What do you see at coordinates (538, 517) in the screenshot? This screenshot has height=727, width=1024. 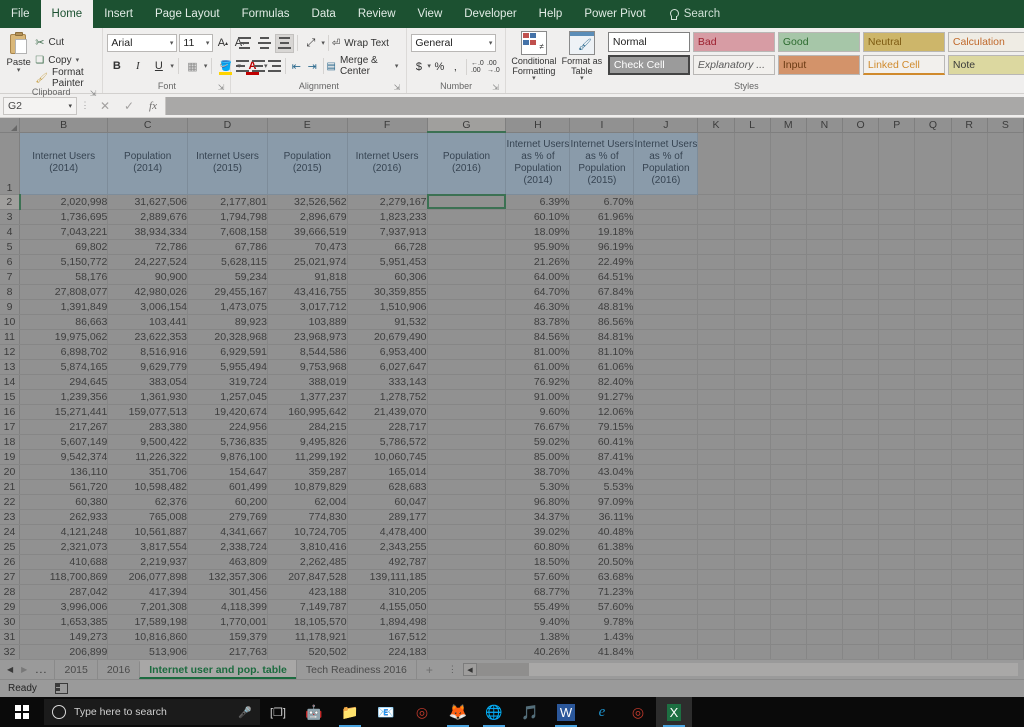 I see `cell-H23: 34.37%` at bounding box center [538, 517].